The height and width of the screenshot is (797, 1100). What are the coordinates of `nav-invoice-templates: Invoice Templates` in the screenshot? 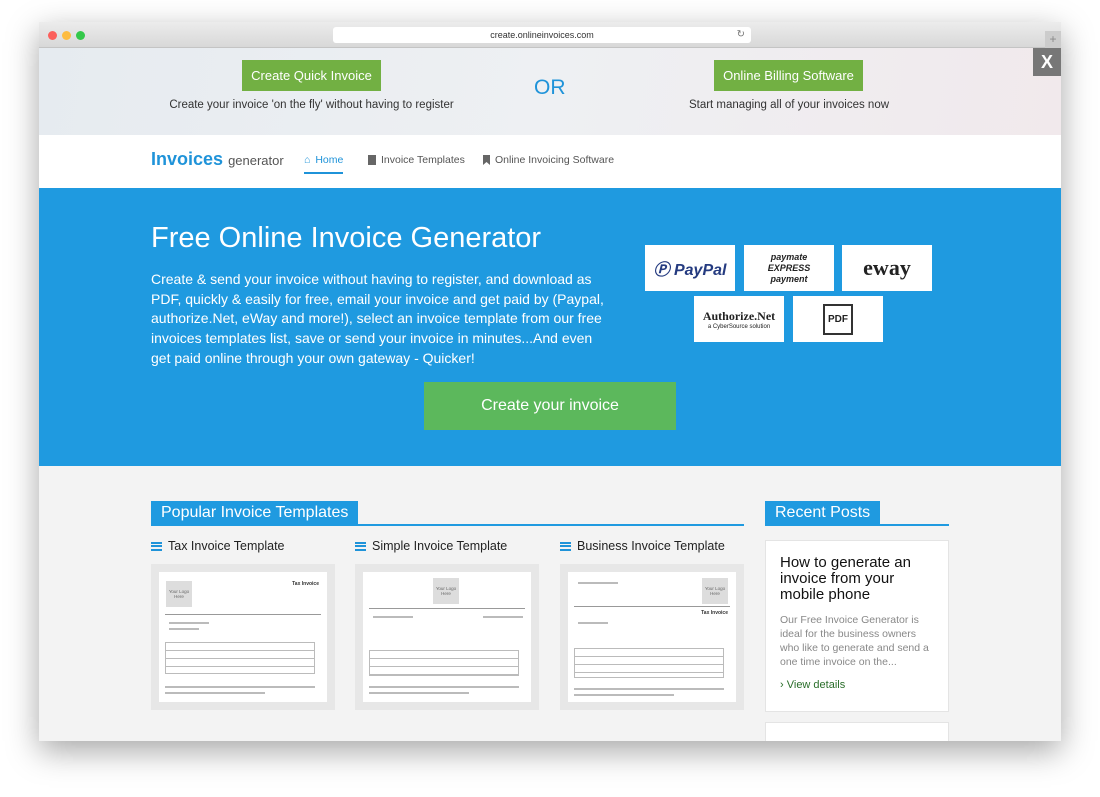 It's located at (416, 160).